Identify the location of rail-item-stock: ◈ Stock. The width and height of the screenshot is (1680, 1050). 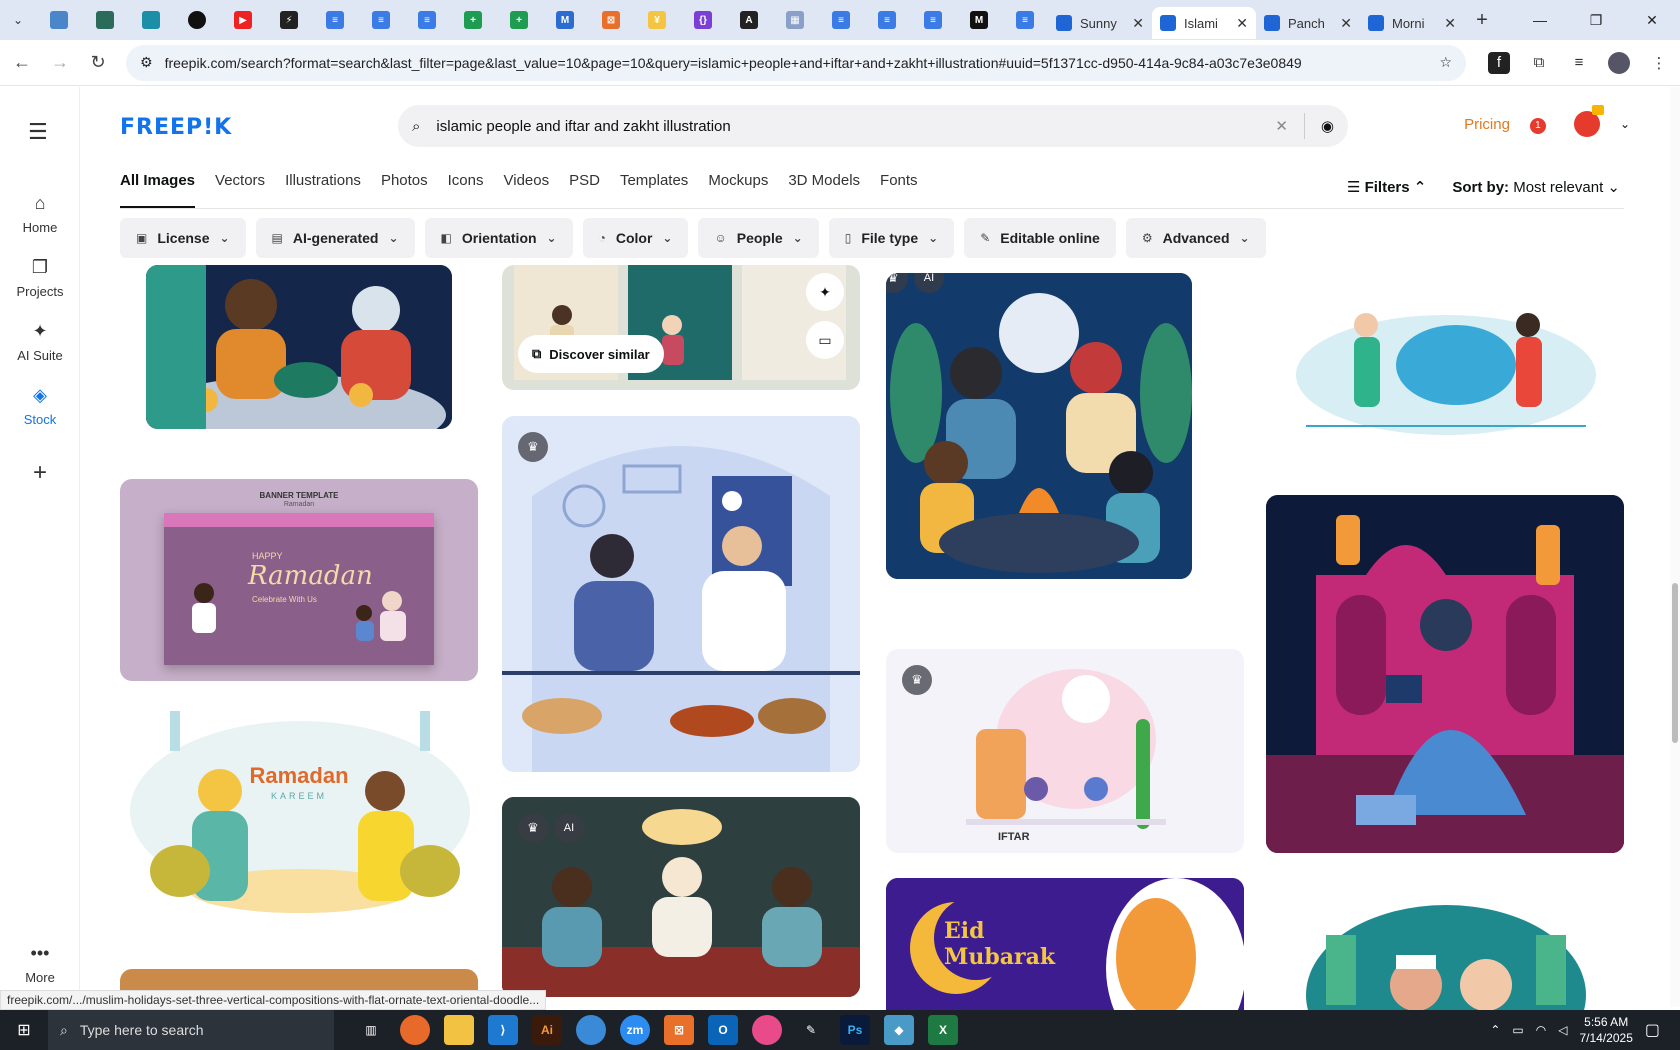
(40, 406).